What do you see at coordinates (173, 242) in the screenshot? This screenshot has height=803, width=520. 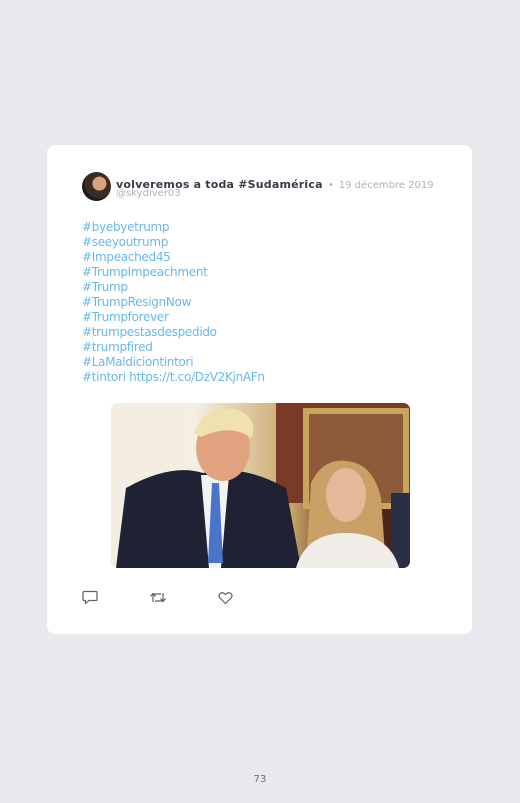 I see `hashtag-link: #seeyoutrump` at bounding box center [173, 242].